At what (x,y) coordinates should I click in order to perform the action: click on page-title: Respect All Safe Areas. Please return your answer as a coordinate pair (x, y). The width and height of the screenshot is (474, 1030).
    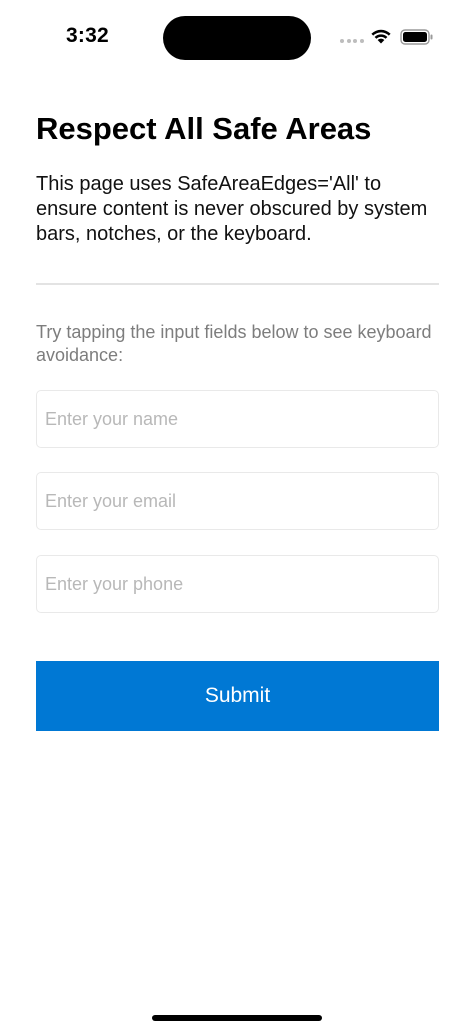
    Looking at the image, I should click on (204, 128).